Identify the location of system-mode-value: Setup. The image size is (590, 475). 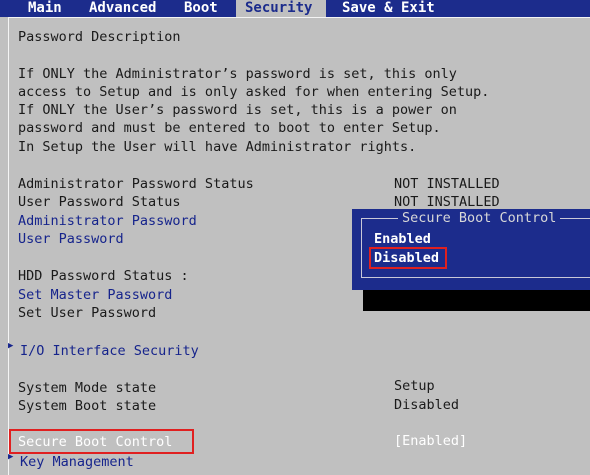
(414, 386).